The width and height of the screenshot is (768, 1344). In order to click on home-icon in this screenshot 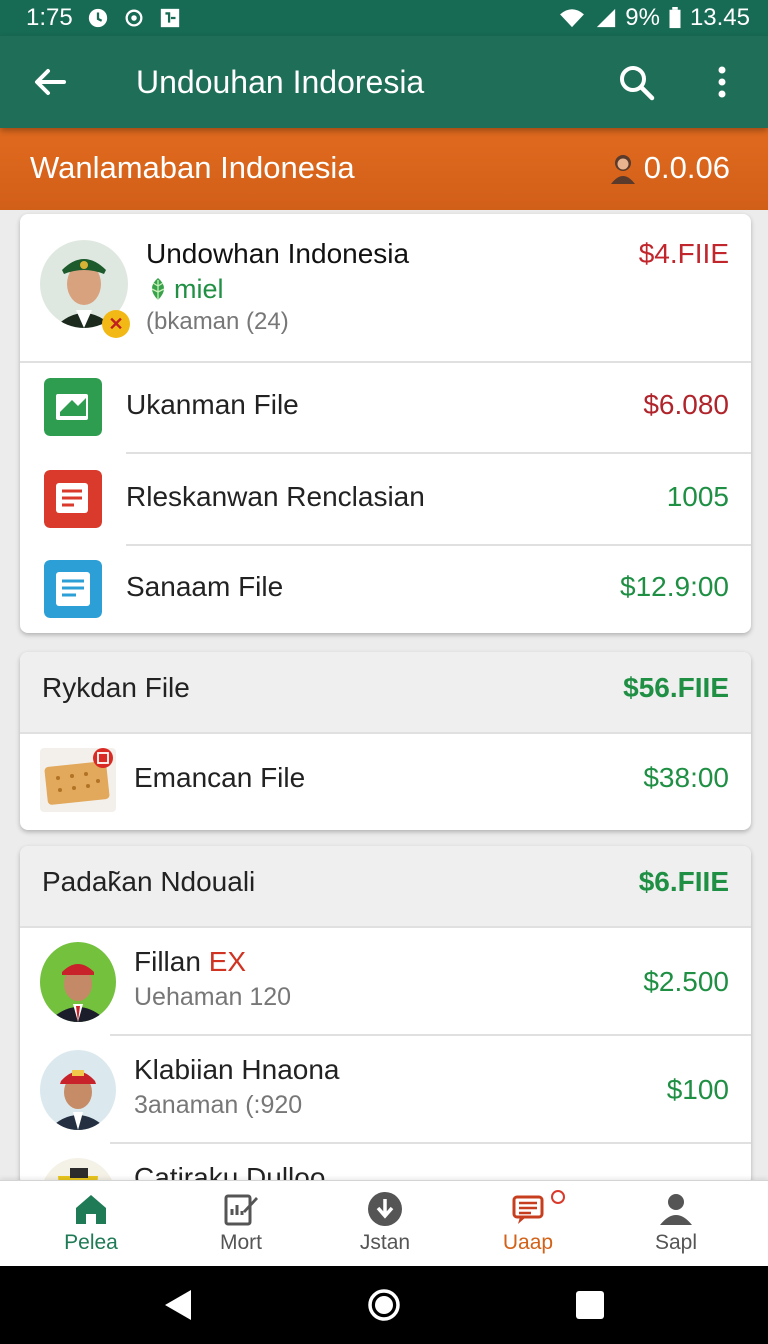, I will do `click(91, 1209)`.